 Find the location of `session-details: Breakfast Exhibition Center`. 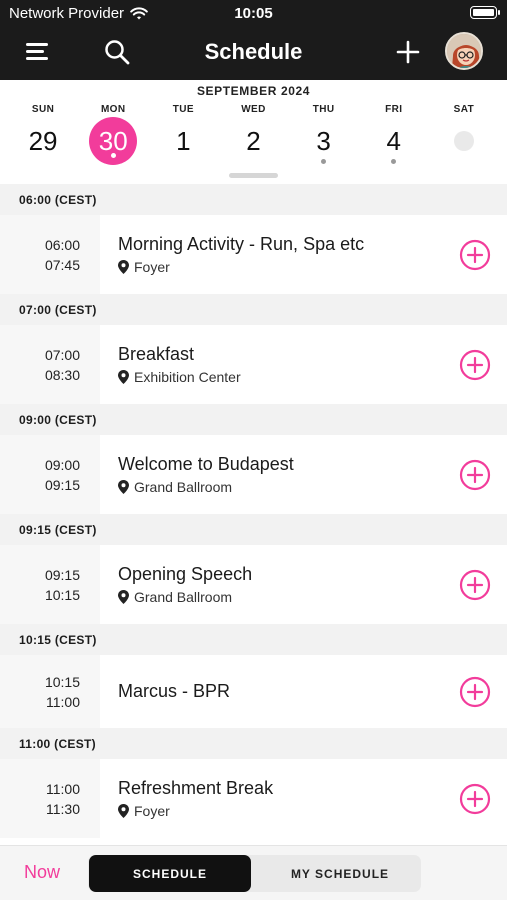

session-details: Breakfast Exhibition Center is located at coordinates (303, 364).